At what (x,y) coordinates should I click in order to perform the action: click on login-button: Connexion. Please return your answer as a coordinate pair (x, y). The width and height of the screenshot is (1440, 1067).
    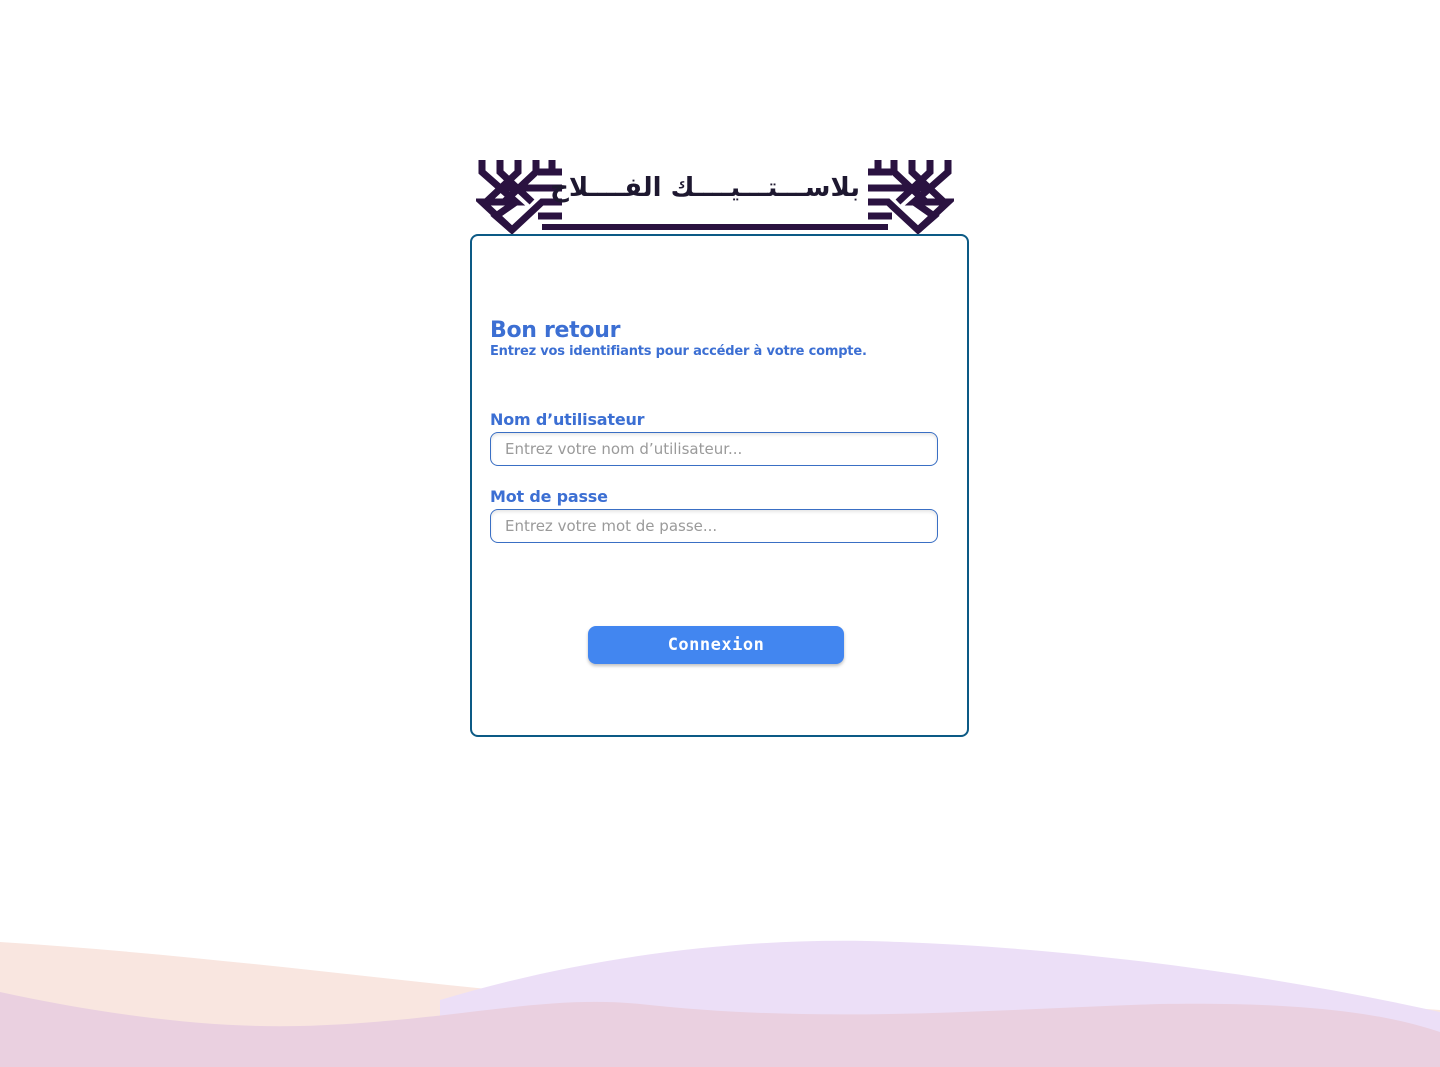
    Looking at the image, I should click on (716, 645).